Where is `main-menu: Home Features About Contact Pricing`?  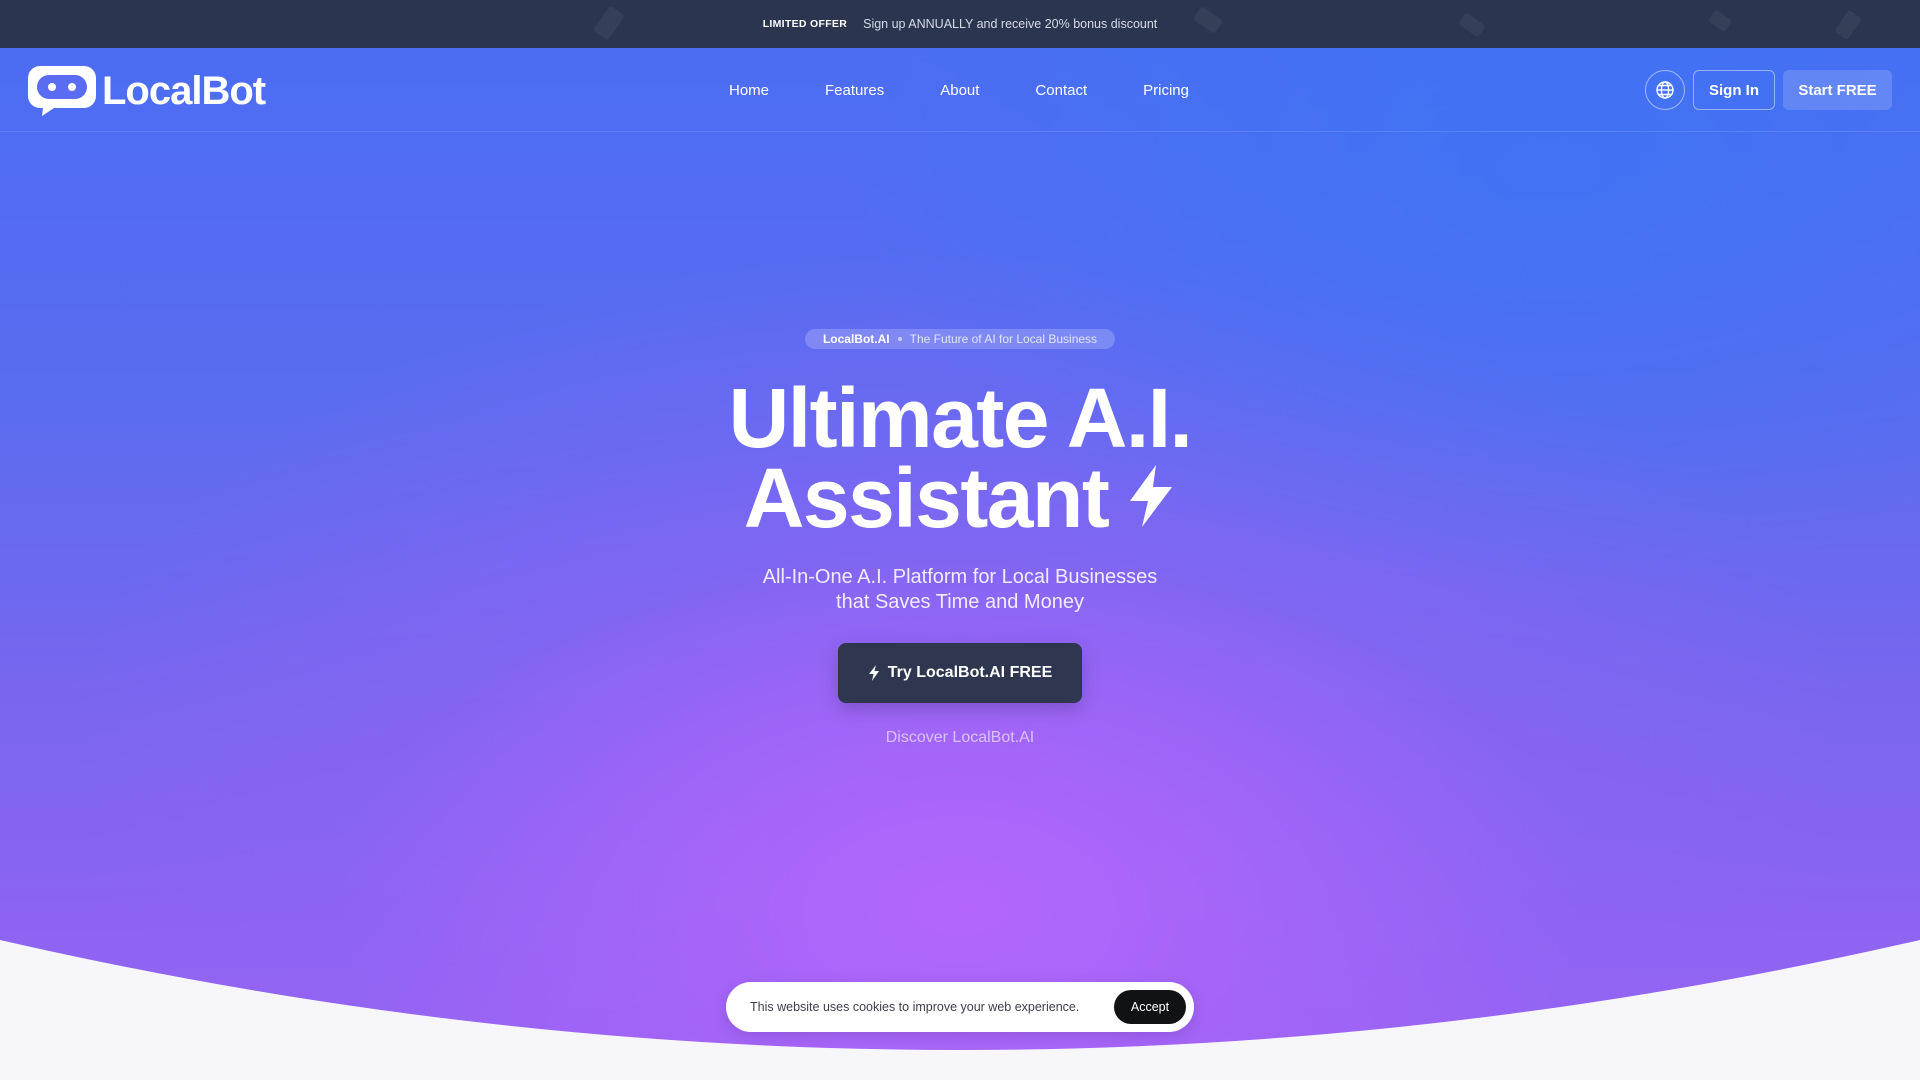 main-menu: Home Features About Contact Pricing is located at coordinates (959, 90).